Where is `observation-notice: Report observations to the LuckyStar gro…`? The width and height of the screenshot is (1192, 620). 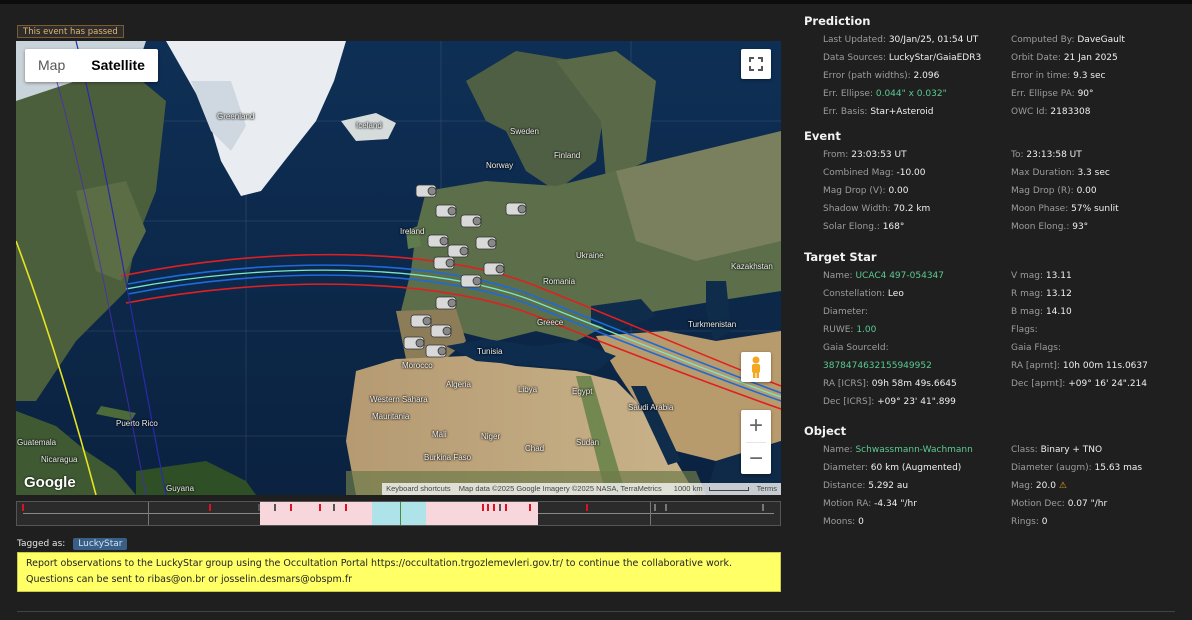 observation-notice: Report observations to the LuckyStar gro… is located at coordinates (399, 572).